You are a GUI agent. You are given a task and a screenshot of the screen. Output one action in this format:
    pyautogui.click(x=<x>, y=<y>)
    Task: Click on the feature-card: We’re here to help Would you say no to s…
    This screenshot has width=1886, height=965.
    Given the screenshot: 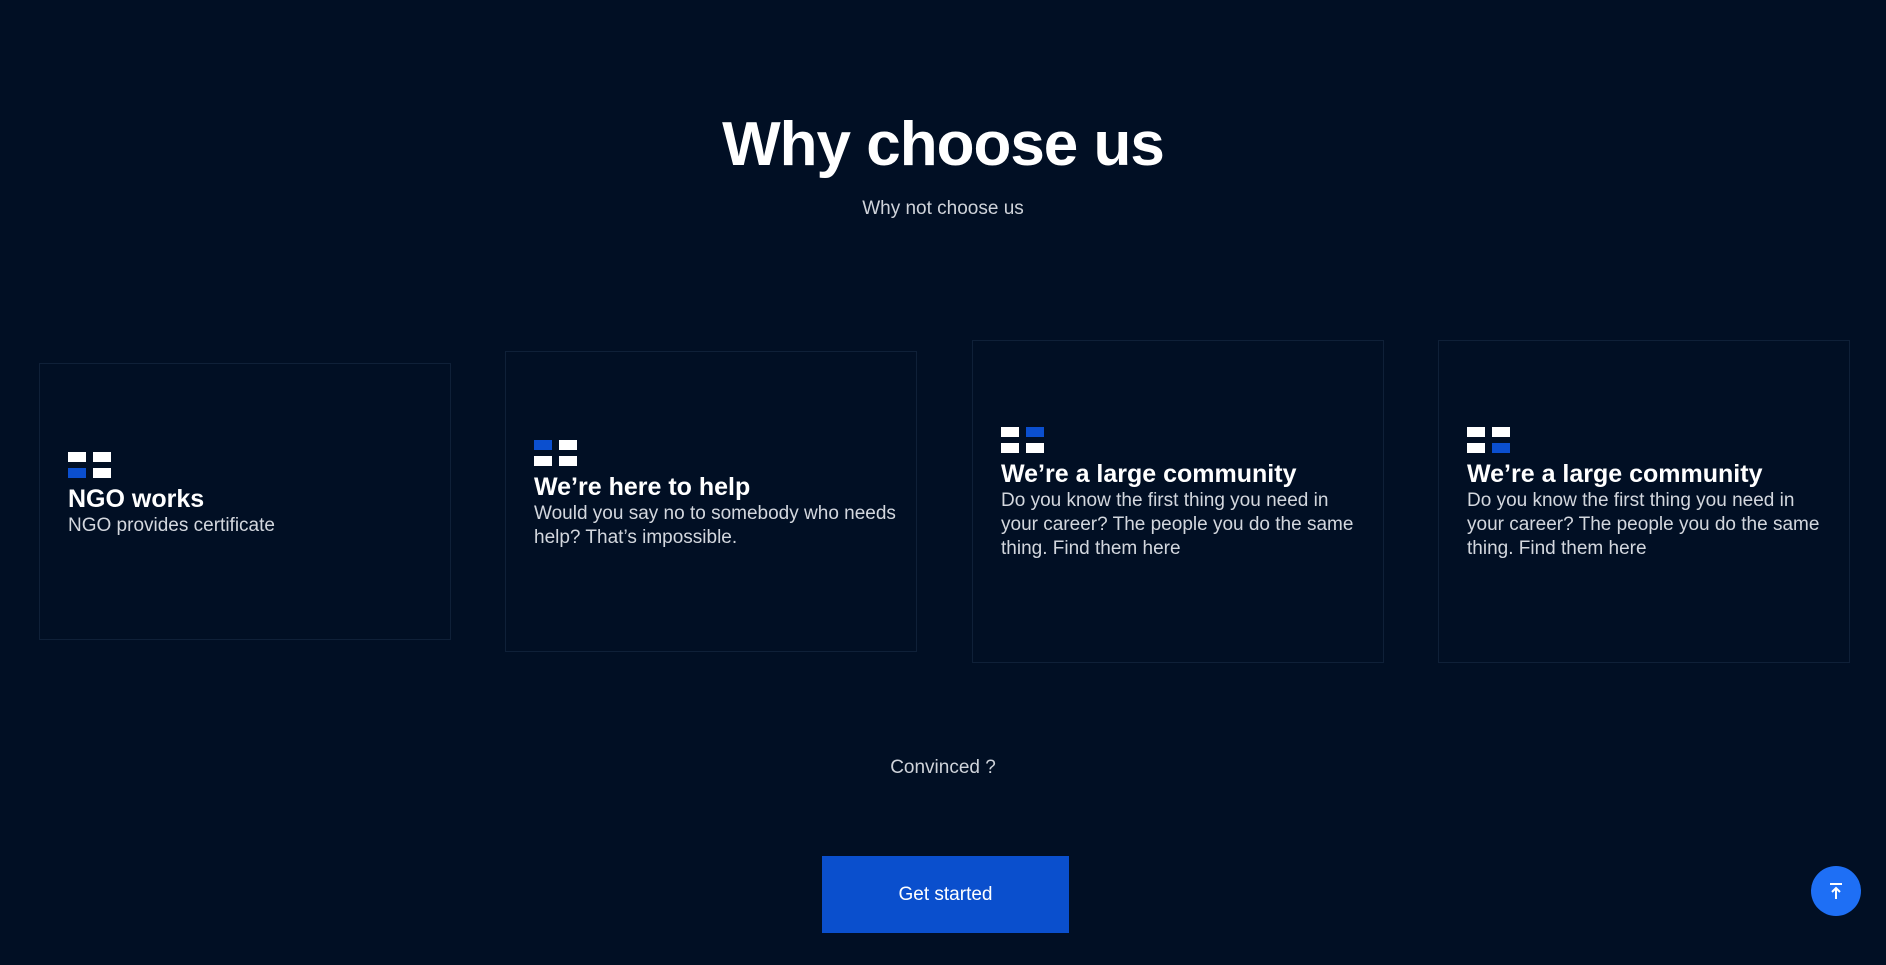 What is the action you would take?
    pyautogui.click(x=711, y=501)
    